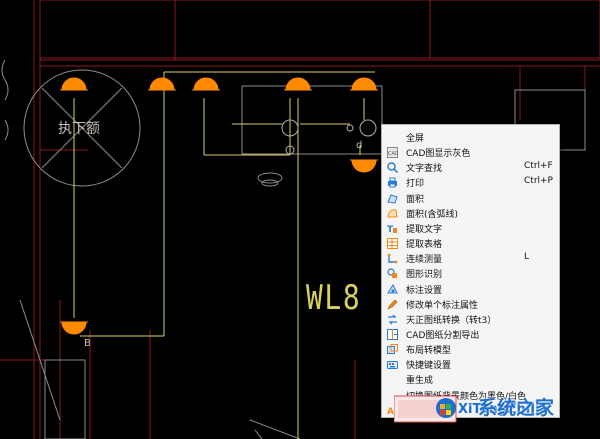 The height and width of the screenshot is (439, 600). What do you see at coordinates (392, 213) in the screenshot?
I see `area-arc-icon` at bounding box center [392, 213].